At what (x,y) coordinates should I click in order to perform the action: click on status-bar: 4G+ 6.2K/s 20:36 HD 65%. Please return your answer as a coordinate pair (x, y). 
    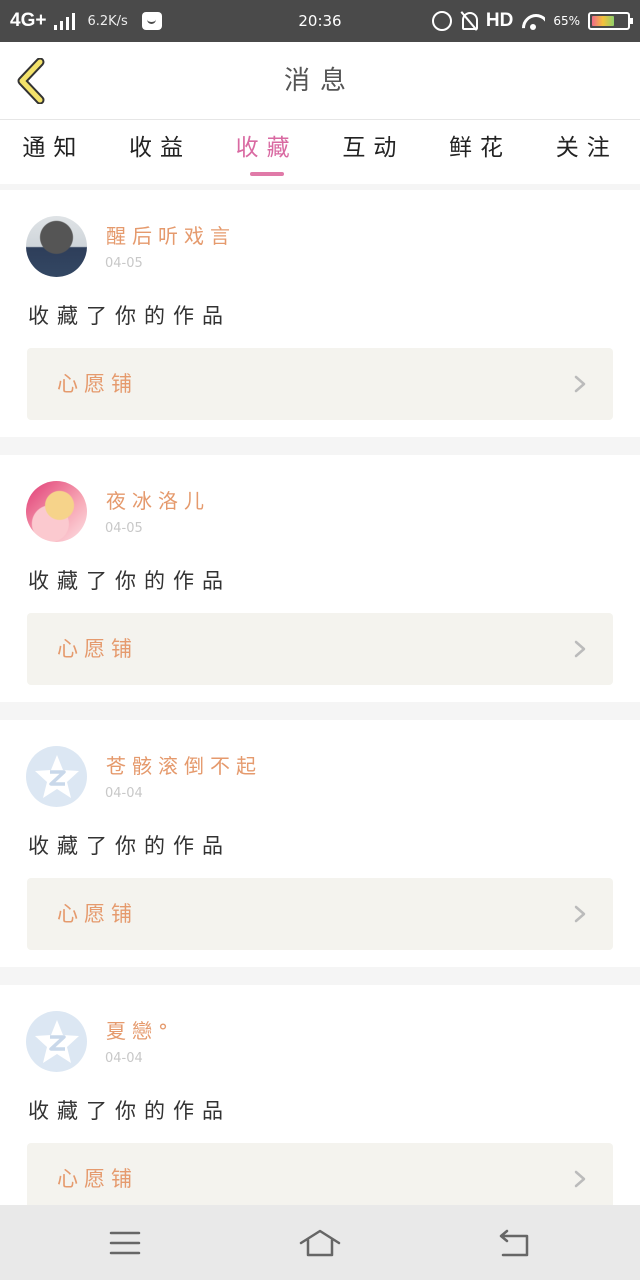
    Looking at the image, I should click on (320, 21).